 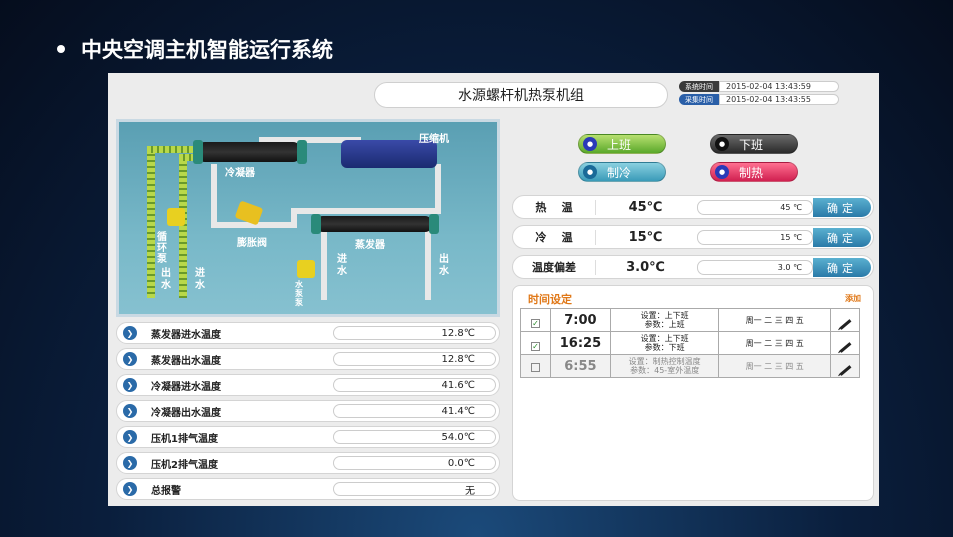 What do you see at coordinates (308, 437) in the screenshot?
I see `sensor-row: ❯ 压机1排气温度 54.0℃` at bounding box center [308, 437].